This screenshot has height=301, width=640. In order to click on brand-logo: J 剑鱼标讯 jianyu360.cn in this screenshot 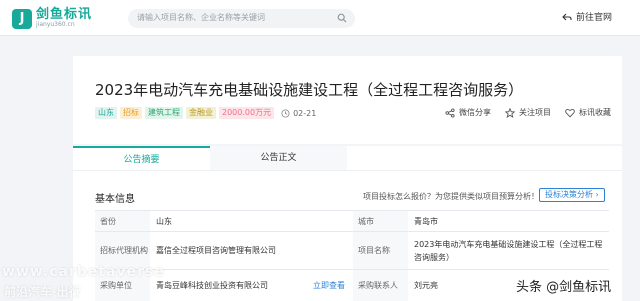, I will do `click(52, 18)`.